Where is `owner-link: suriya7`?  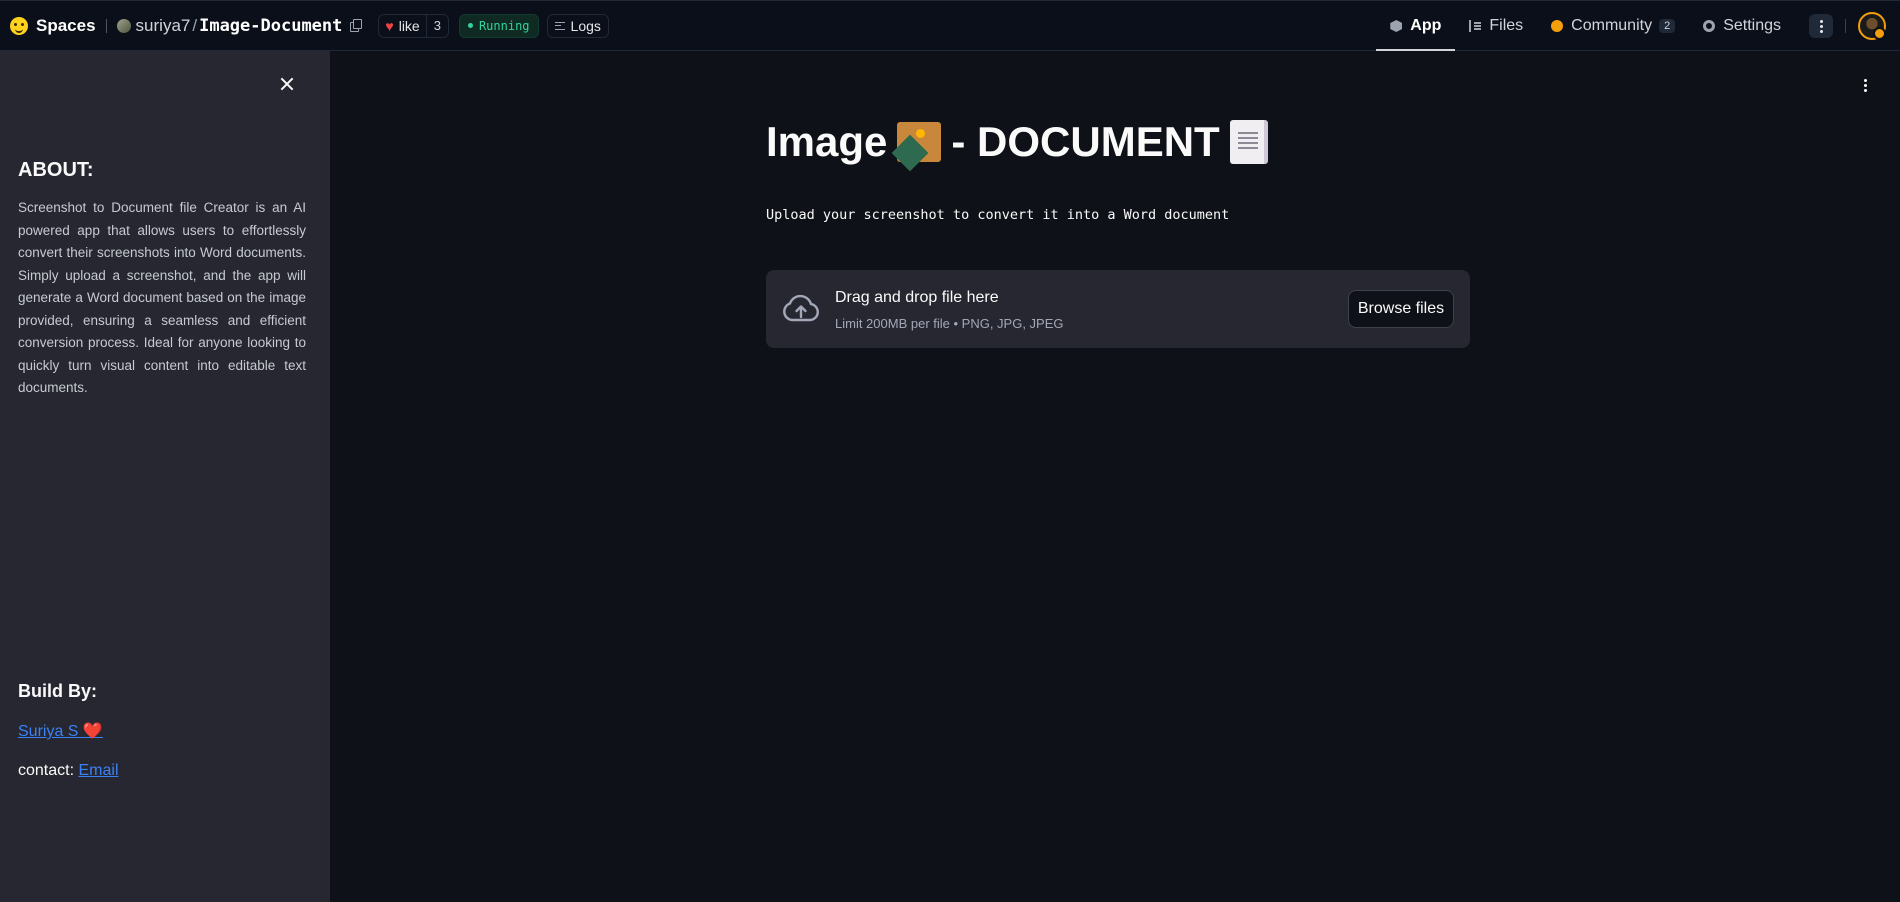 owner-link: suriya7 is located at coordinates (163, 26).